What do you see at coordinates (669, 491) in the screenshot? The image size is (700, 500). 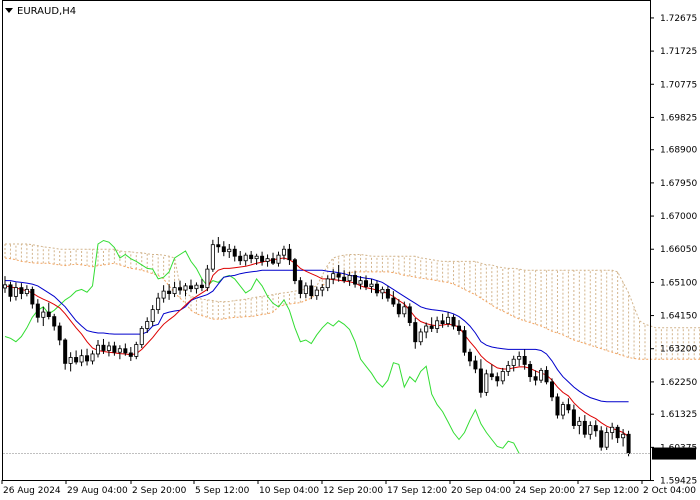 I see `x-tick-label: 2 Oct 04:00` at bounding box center [669, 491].